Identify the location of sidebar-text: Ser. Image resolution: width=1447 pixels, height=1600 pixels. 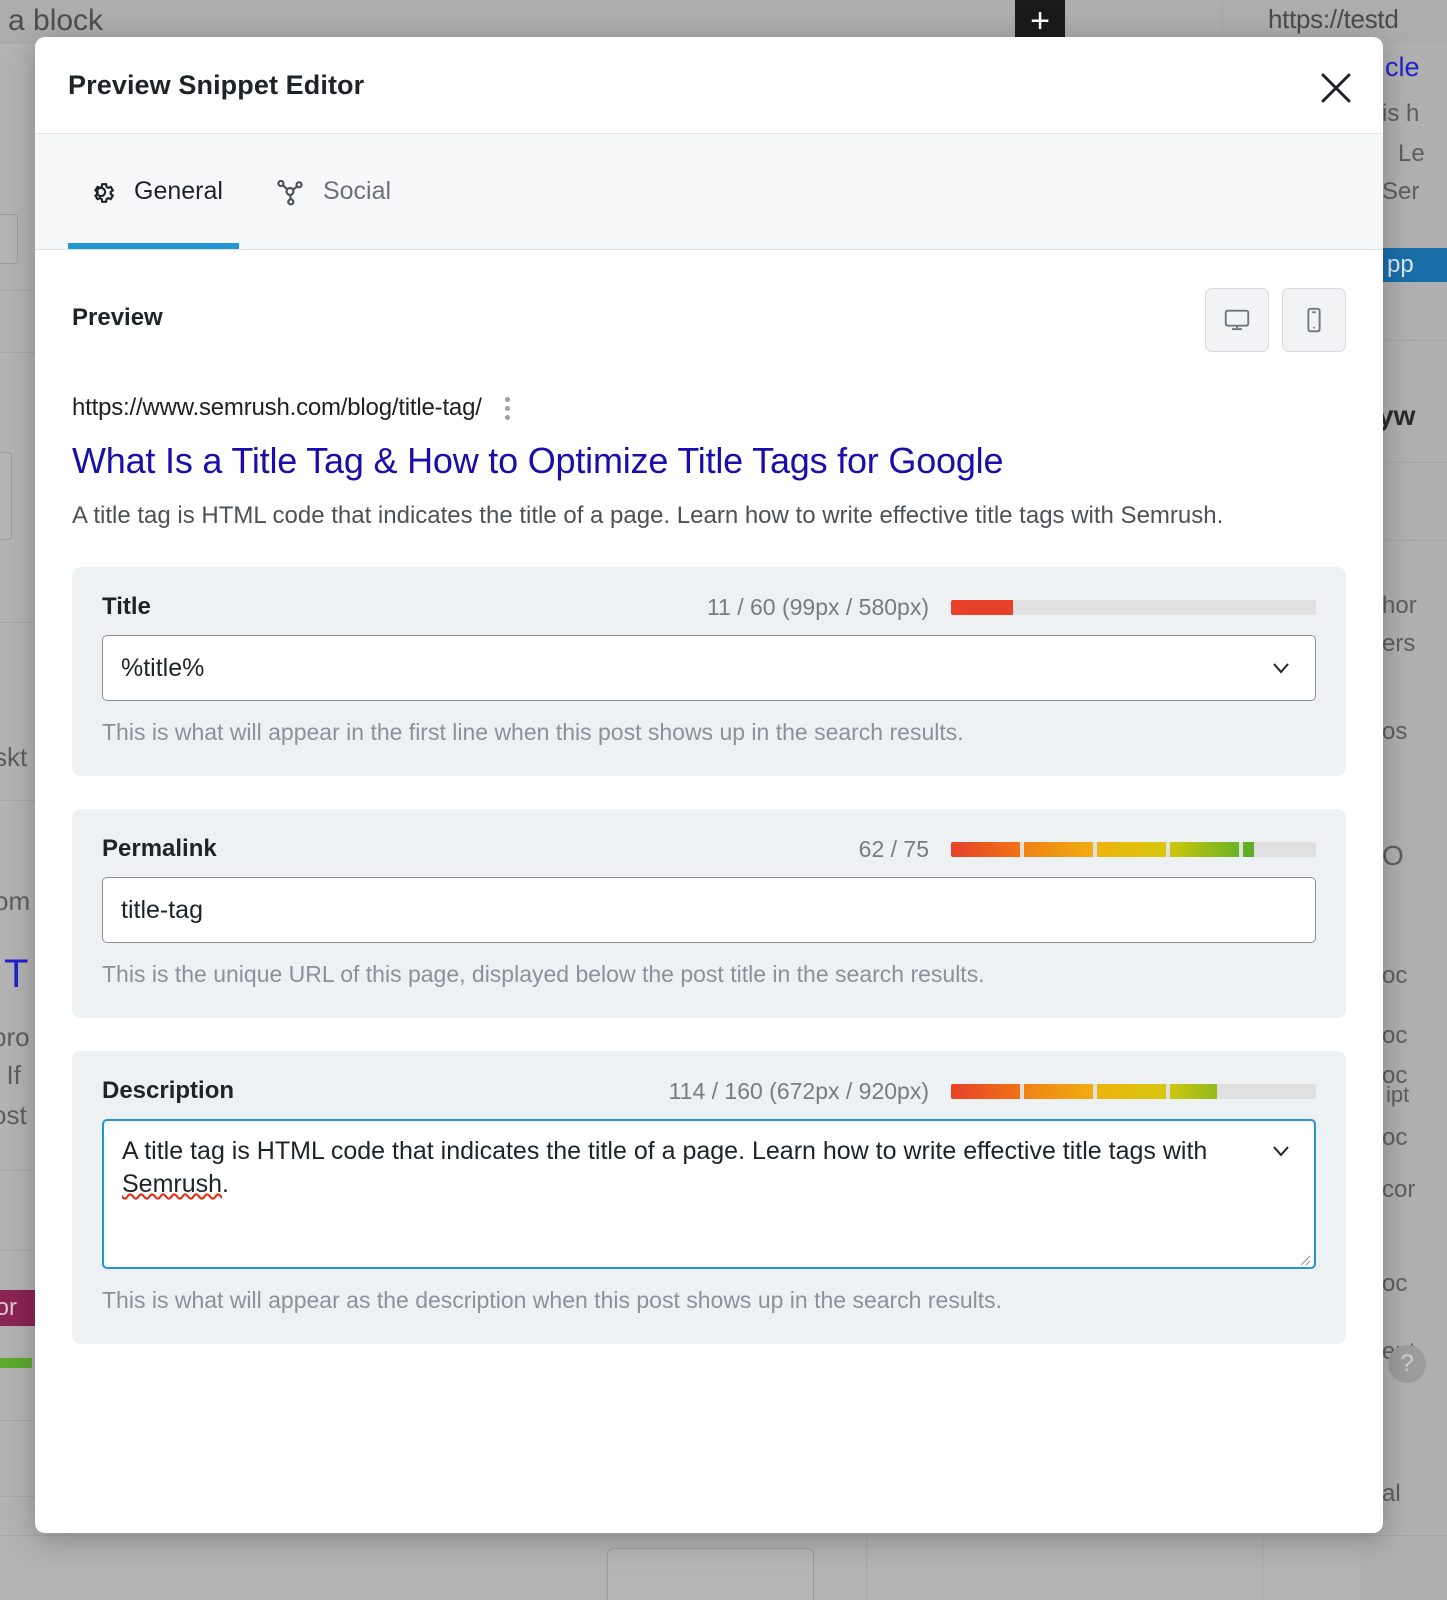
(1401, 191).